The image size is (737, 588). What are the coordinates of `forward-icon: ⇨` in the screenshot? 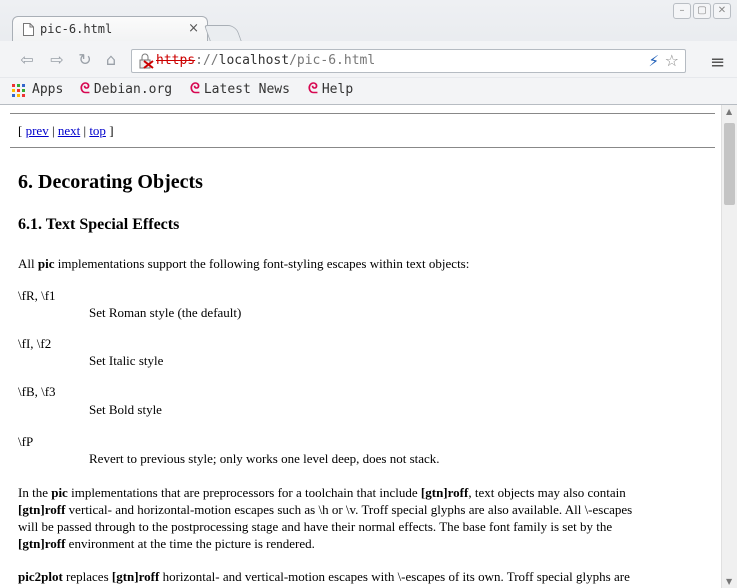 It's located at (57, 60).